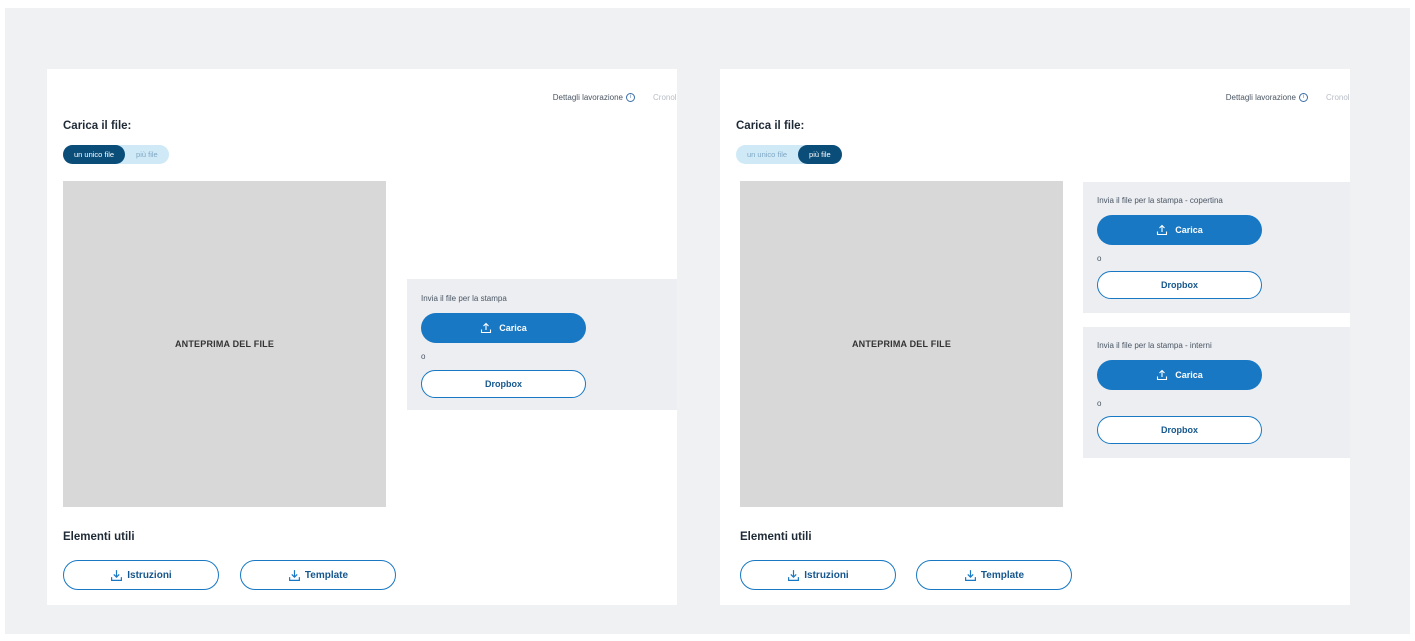 This screenshot has height=641, width=1415. Describe the element at coordinates (1160, 200) in the screenshot. I see `upload-box-label: Invia il file per la stampa - copertina` at that location.